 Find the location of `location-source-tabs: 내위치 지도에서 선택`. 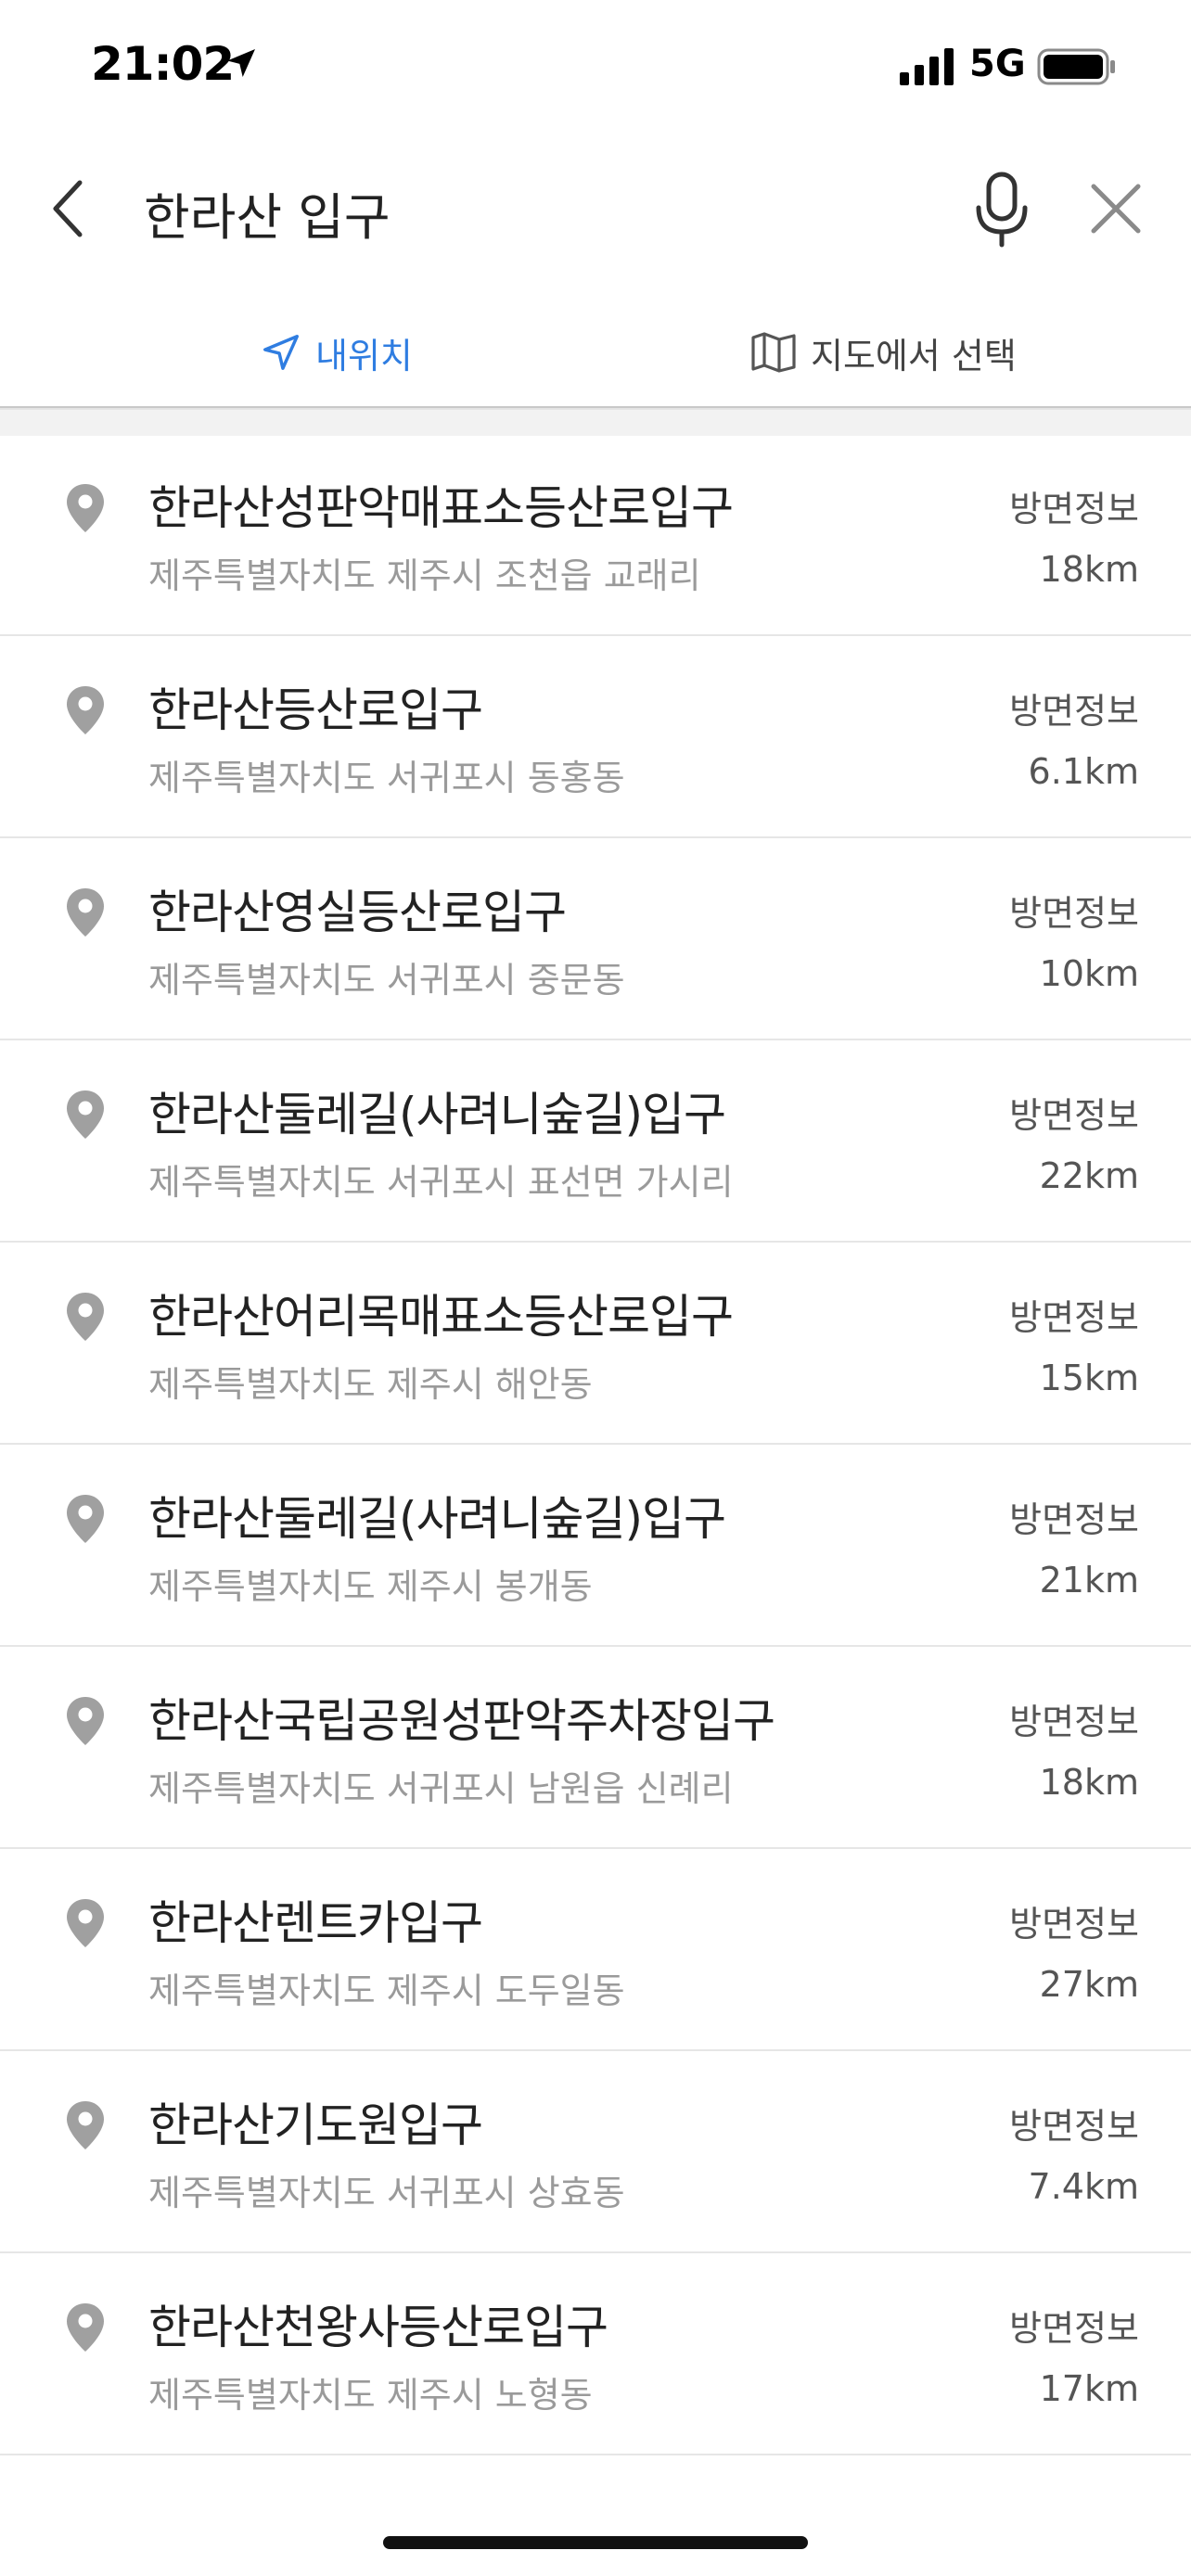

location-source-tabs: 내위치 지도에서 선택 is located at coordinates (595, 353).